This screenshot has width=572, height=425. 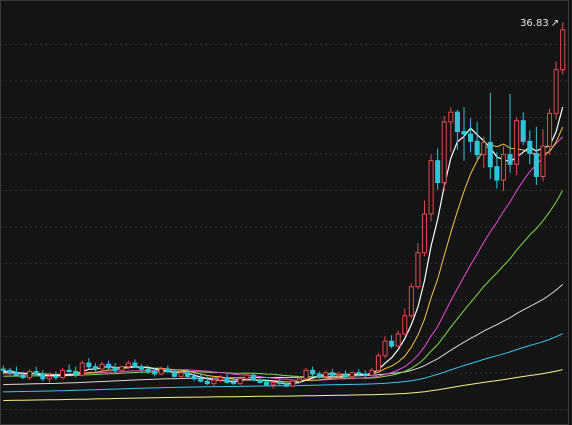 I want to click on price-annotations: 36.83 ↗, so click(x=539, y=23).